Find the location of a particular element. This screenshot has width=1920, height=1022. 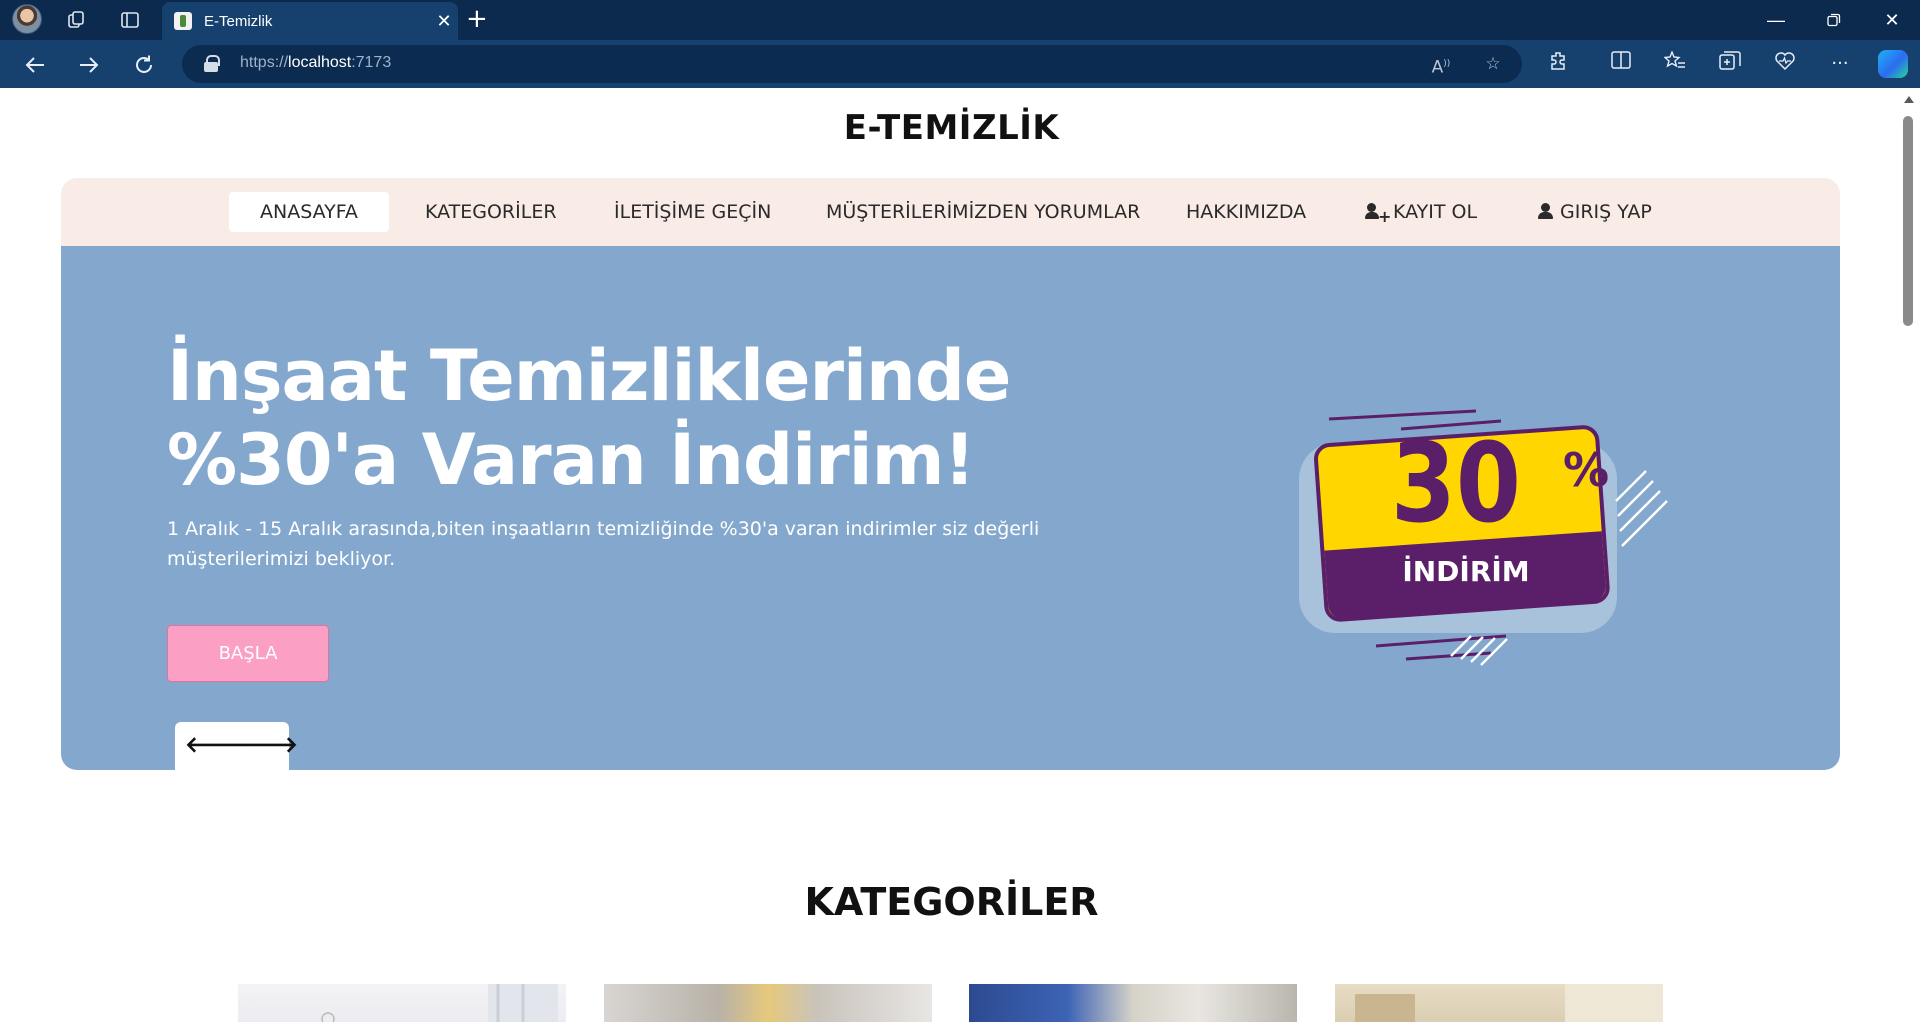

nav-item-kategoriler: KATEGORİLER is located at coordinates (491, 212).